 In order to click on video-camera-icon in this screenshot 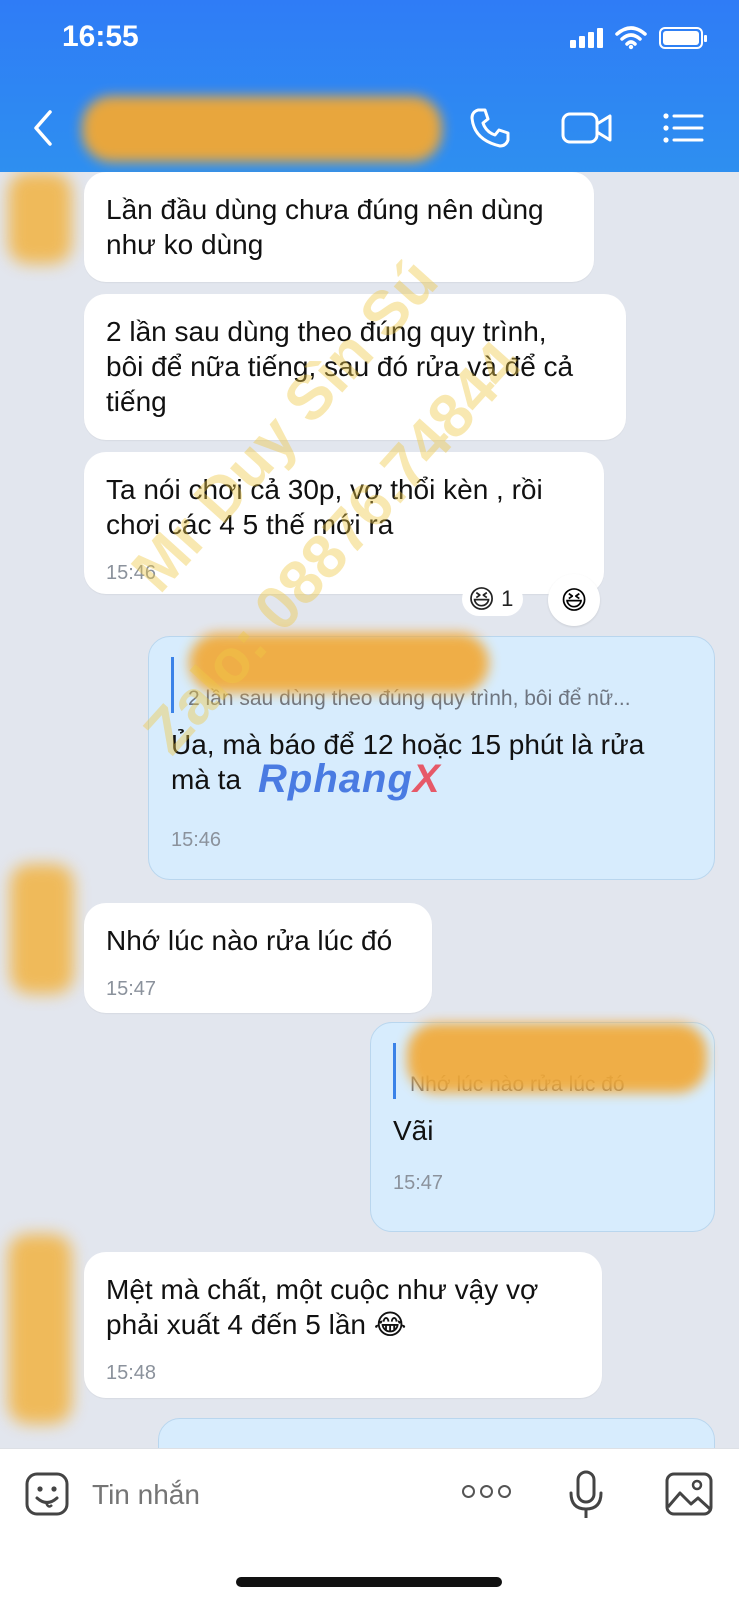, I will do `click(587, 128)`.